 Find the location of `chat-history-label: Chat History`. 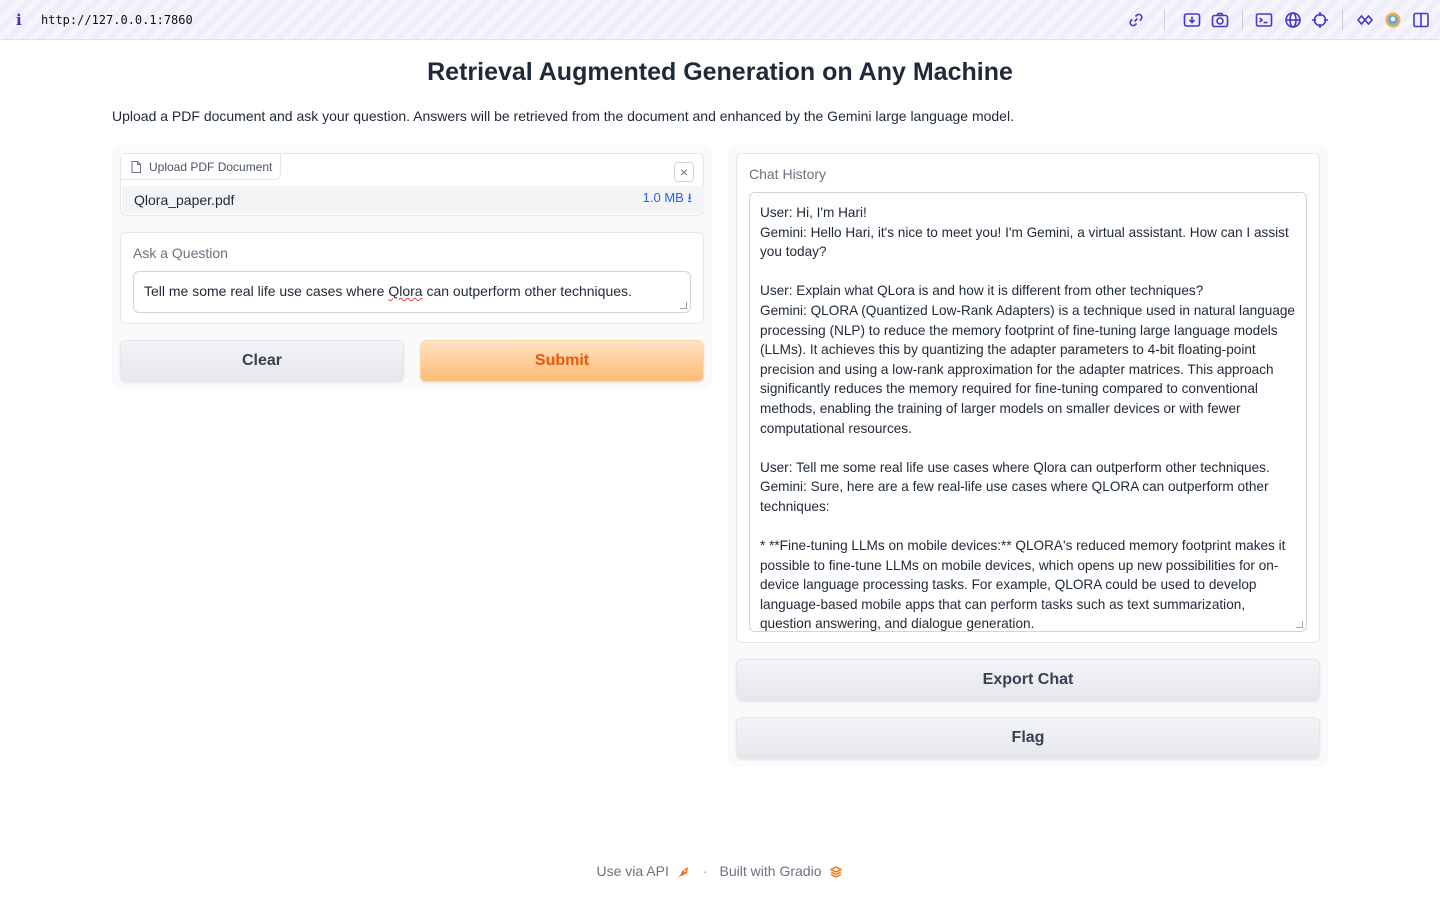

chat-history-label: Chat History is located at coordinates (788, 174).